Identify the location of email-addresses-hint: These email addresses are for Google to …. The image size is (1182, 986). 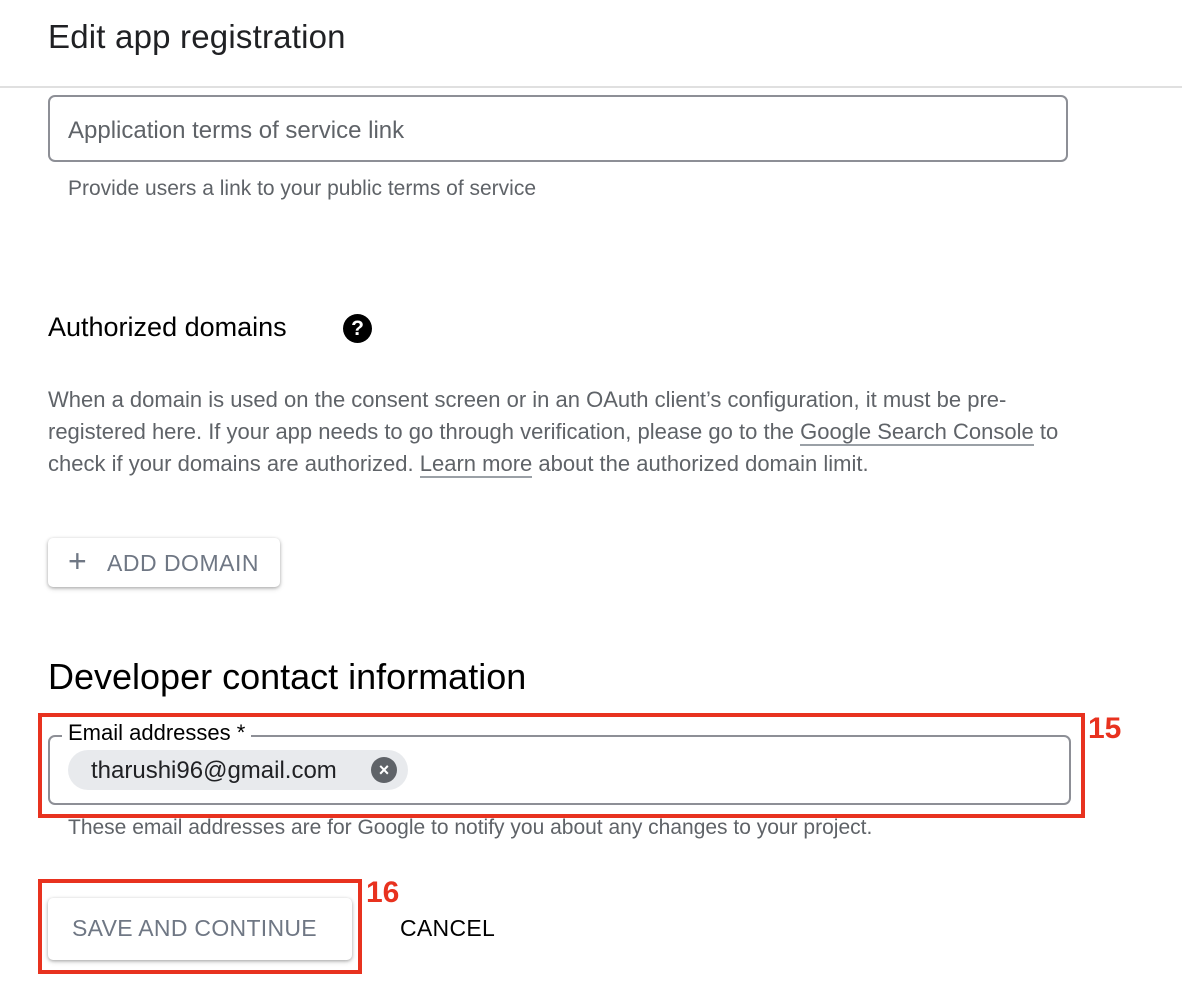
(470, 827).